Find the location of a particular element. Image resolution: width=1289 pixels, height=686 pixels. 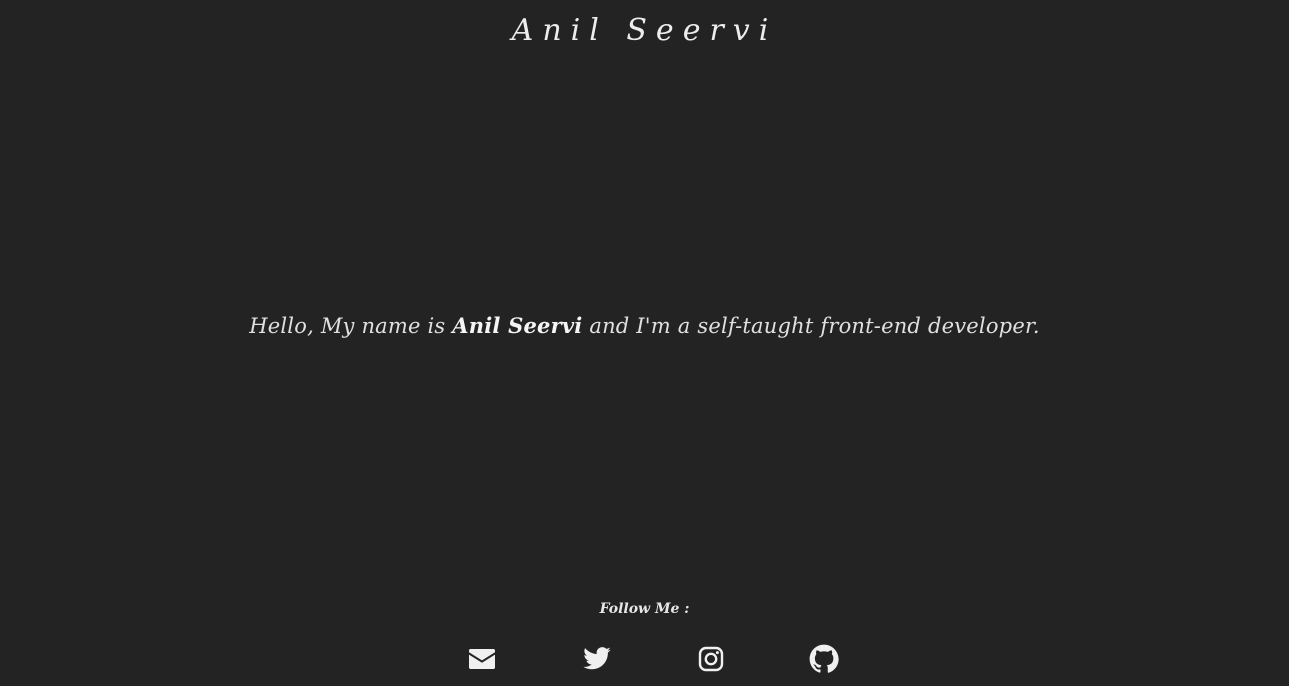

instagram-link is located at coordinates (711, 659).